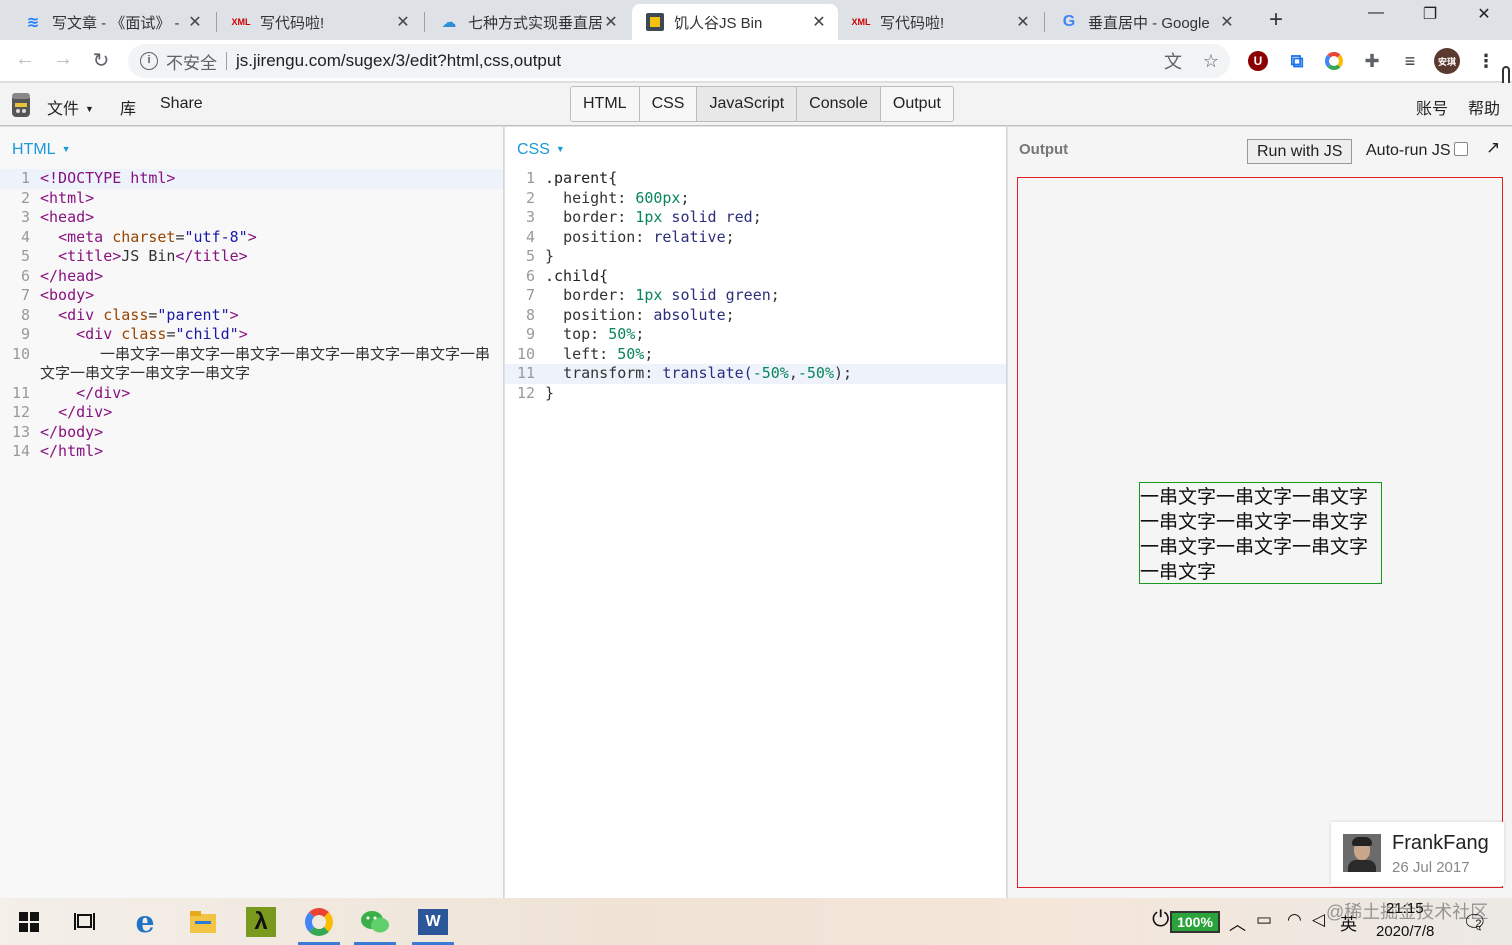 The width and height of the screenshot is (1512, 945). Describe the element at coordinates (940, 22) in the screenshot. I see `browser-tab-5: XML 写代码啦! ✕` at that location.